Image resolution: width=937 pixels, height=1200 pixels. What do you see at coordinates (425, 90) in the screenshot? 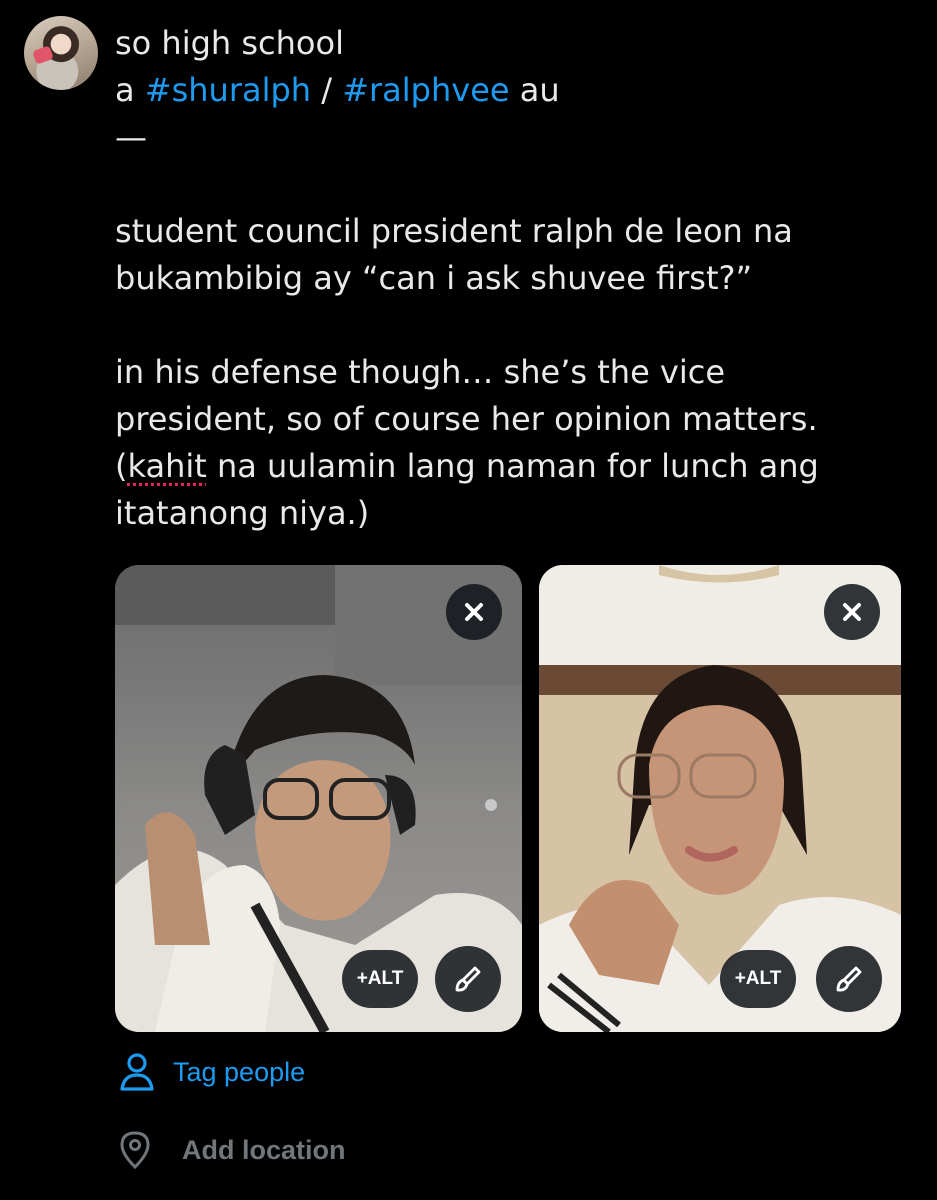
I see `hashtag-ralphvee: #ralphvee` at bounding box center [425, 90].